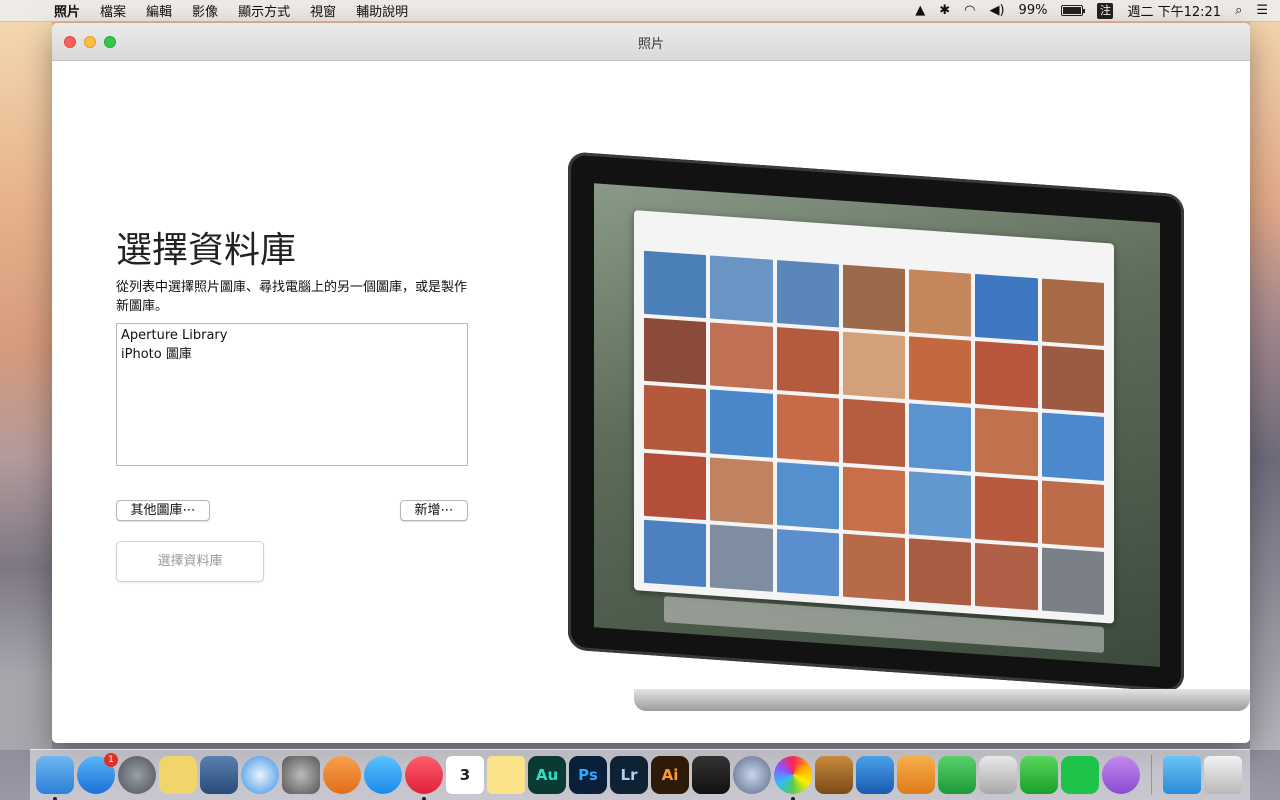 Image resolution: width=1280 pixels, height=800 pixels. I want to click on page-title: 選擇資料庫, so click(206, 250).